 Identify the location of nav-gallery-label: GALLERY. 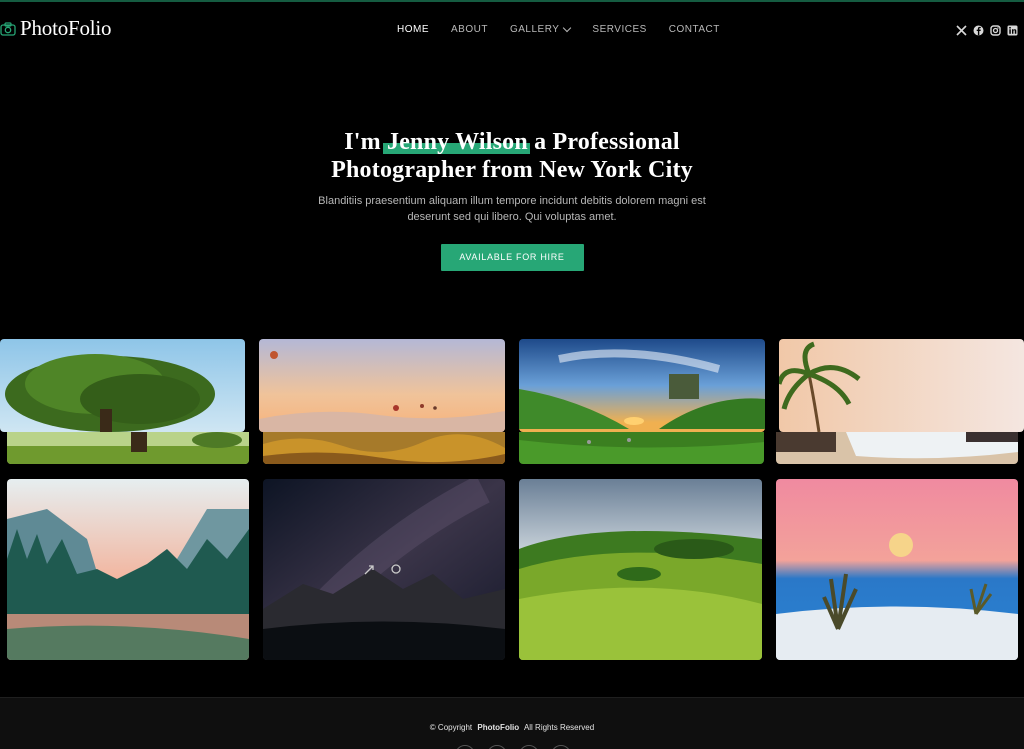
(534, 29).